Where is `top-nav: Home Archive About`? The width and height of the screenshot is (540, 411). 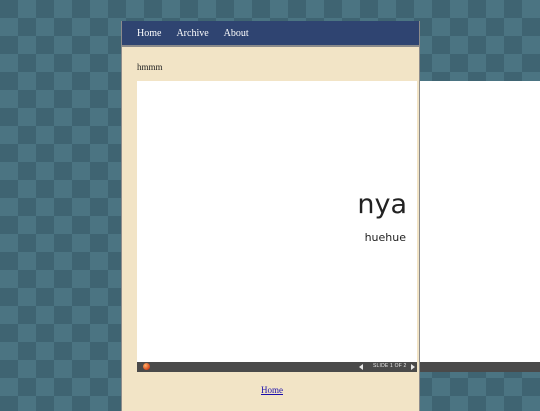
top-nav: Home Archive About is located at coordinates (270, 34).